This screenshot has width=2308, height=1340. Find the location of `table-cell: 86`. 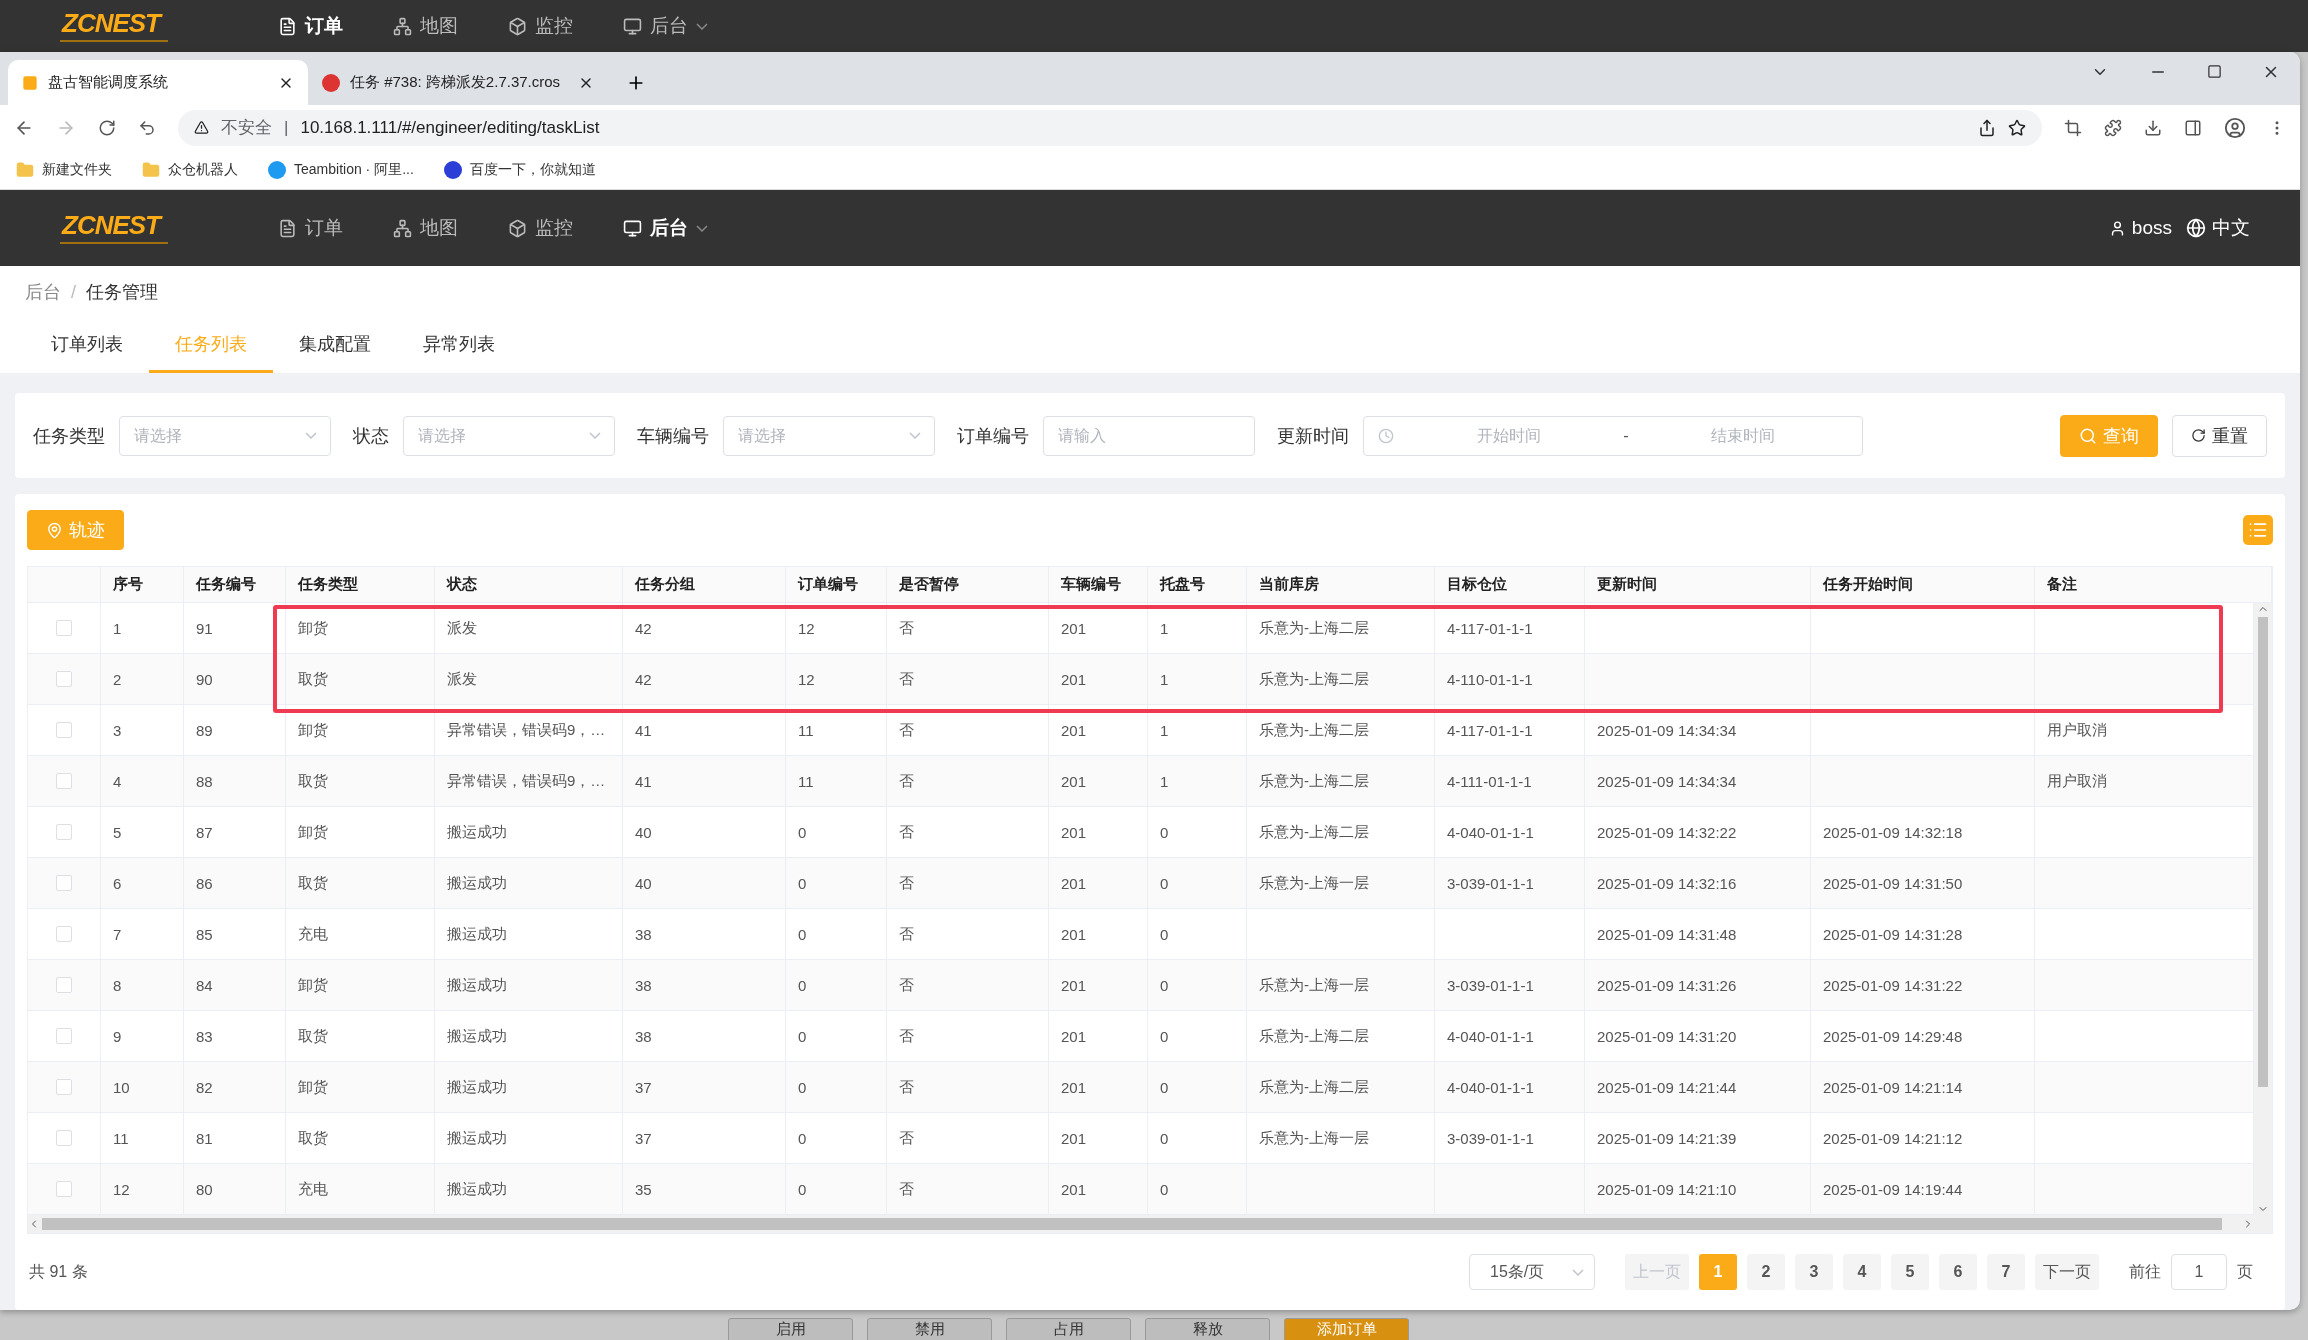

table-cell: 86 is located at coordinates (235, 883).